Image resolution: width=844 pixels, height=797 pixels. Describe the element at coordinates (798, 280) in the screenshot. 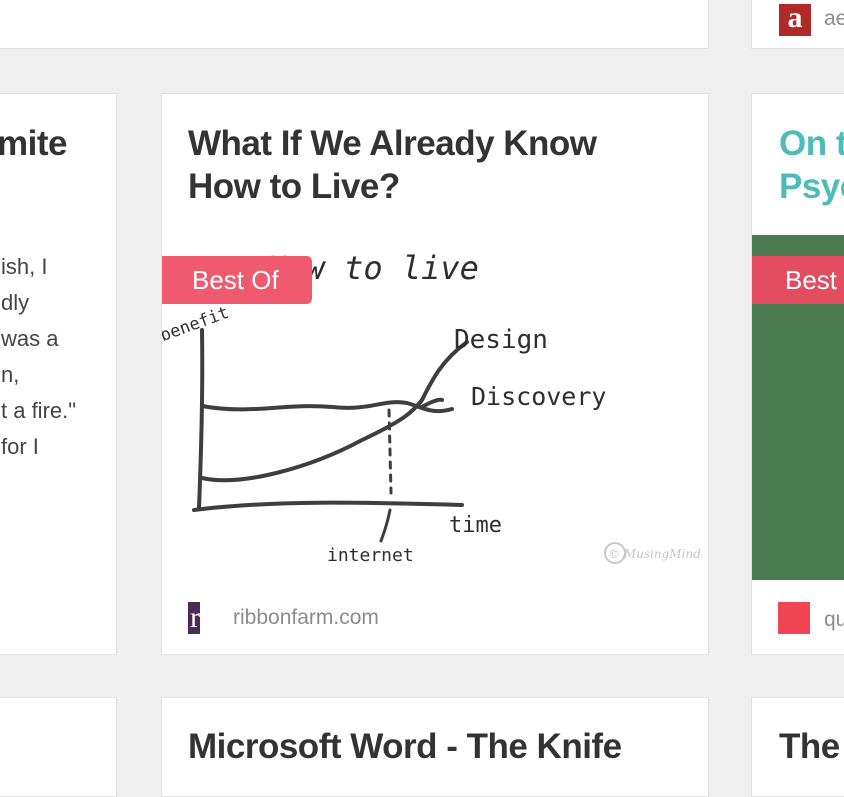

I see `best-of-badge: Best` at that location.